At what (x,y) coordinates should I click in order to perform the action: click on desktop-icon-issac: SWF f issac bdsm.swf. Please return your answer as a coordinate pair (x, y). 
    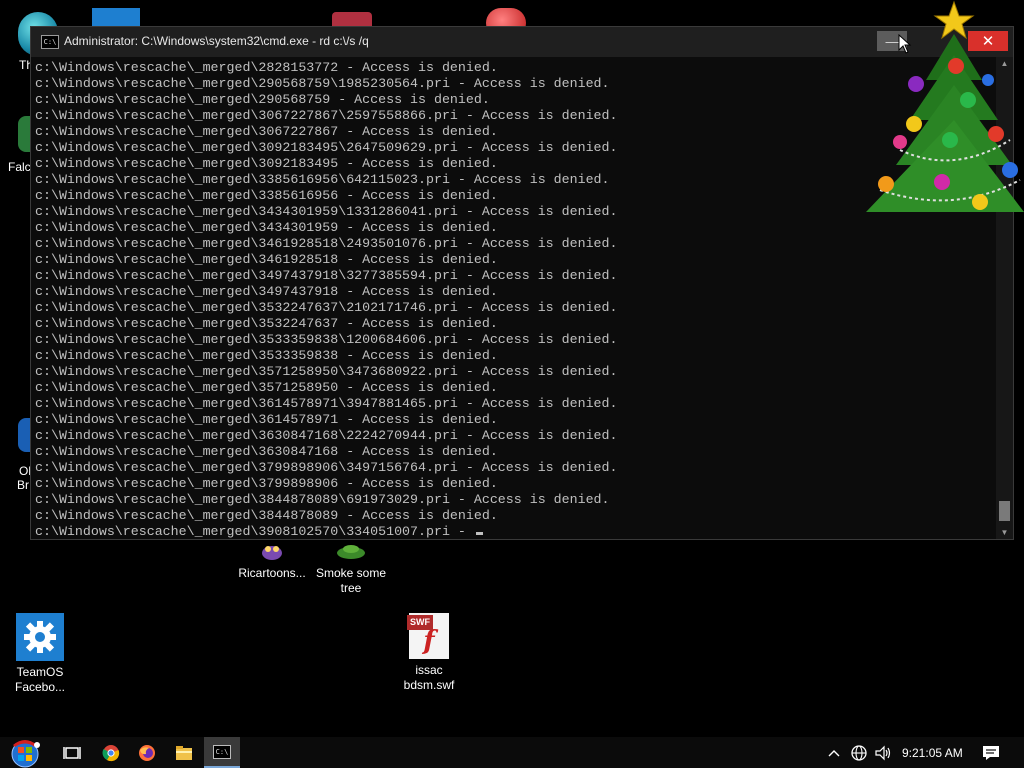
    Looking at the image, I should click on (429, 653).